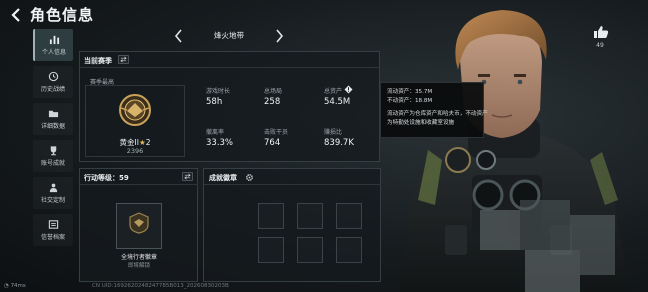 Image resolution: width=648 pixels, height=292 pixels. Describe the element at coordinates (292, 225) in the screenshot. I see `achievement-badge-panel: 成就徽章` at that location.